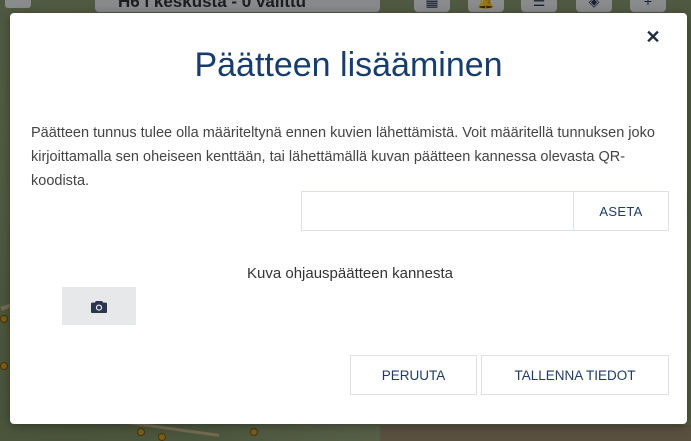 The image size is (691, 441). I want to click on camera-icon, so click(99, 306).